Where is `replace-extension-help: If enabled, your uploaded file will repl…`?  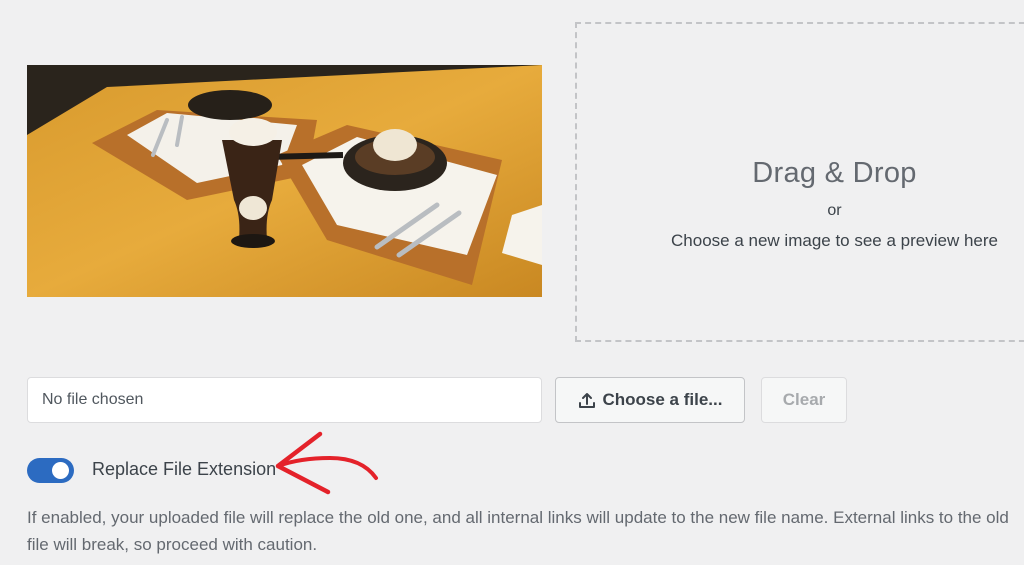
replace-extension-help: If enabled, your uploaded file will repl… is located at coordinates (518, 531).